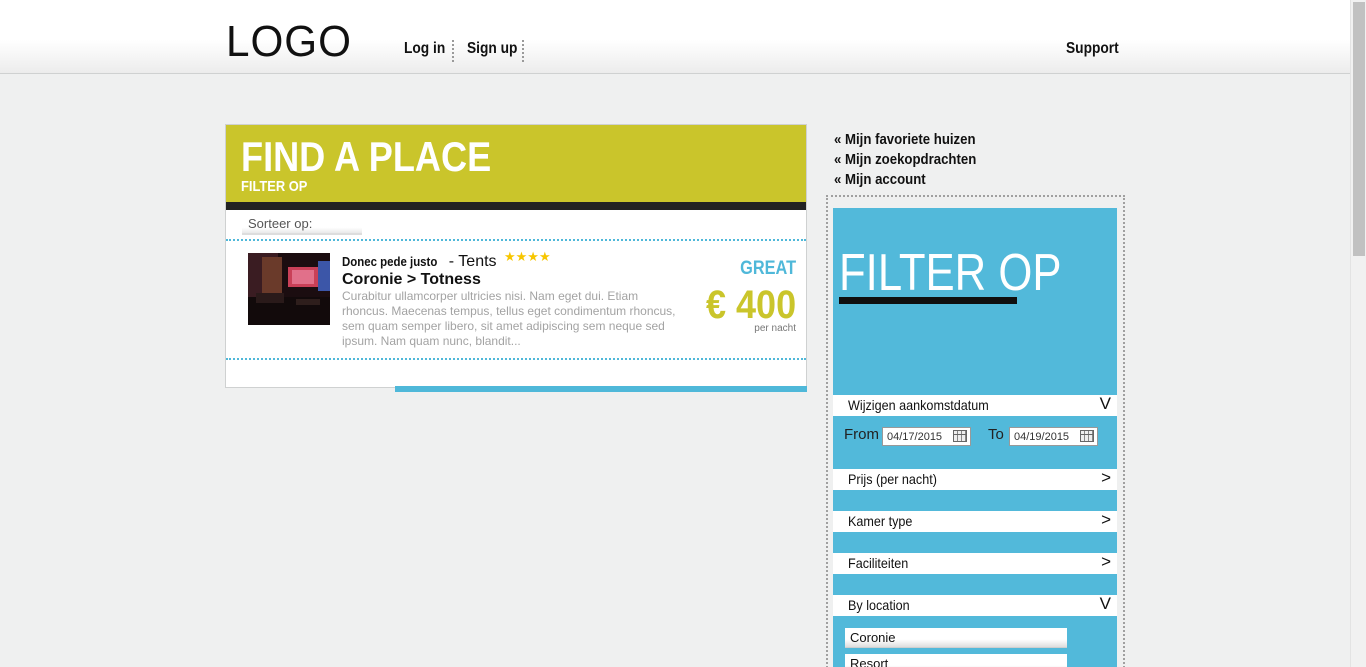 Image resolution: width=1366 pixels, height=667 pixels. I want to click on account-link: « Mijn account, so click(880, 179).